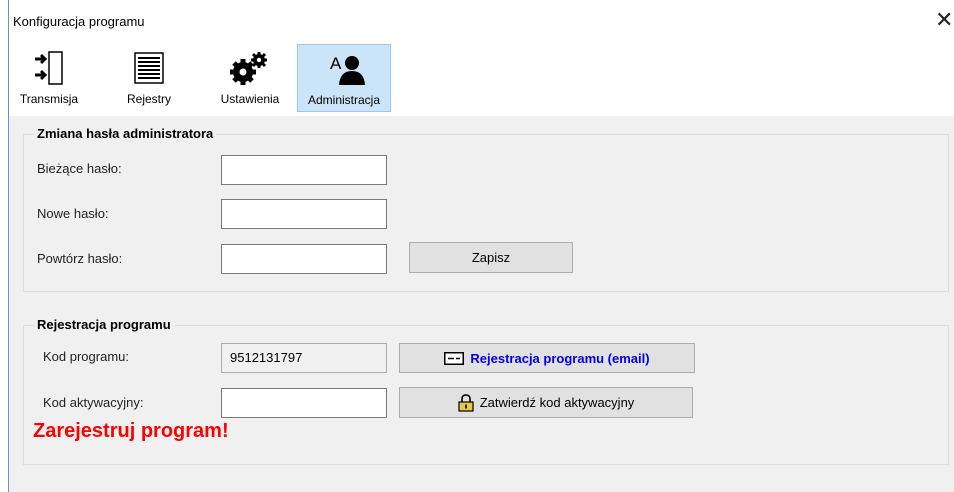 Image resolution: width=954 pixels, height=492 pixels. Describe the element at coordinates (79, 21) in the screenshot. I see `window-title: Konfiguracja programu` at that location.